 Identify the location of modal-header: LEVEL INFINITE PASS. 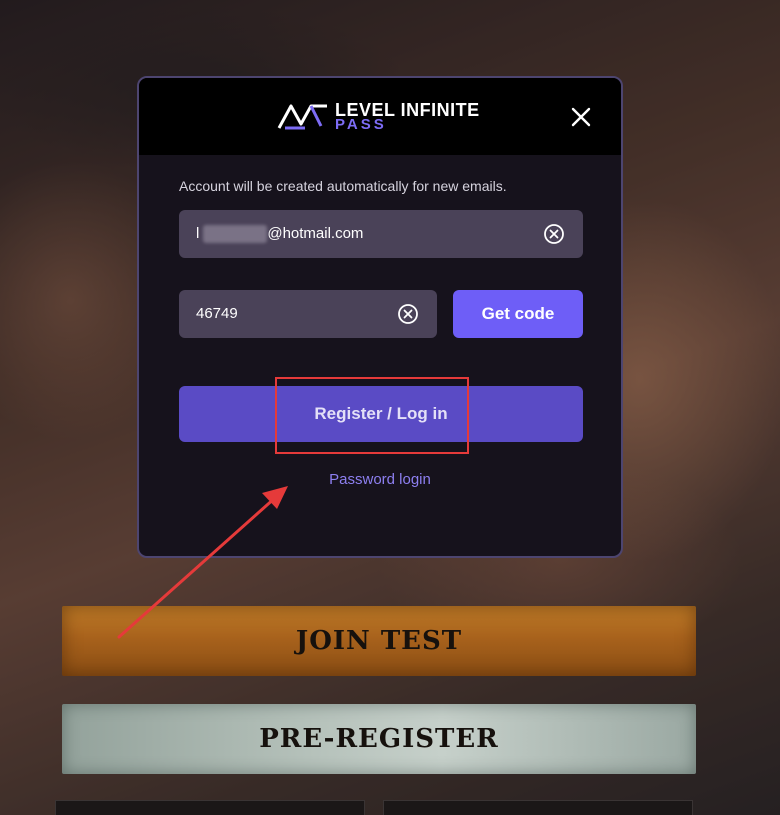
(380, 116).